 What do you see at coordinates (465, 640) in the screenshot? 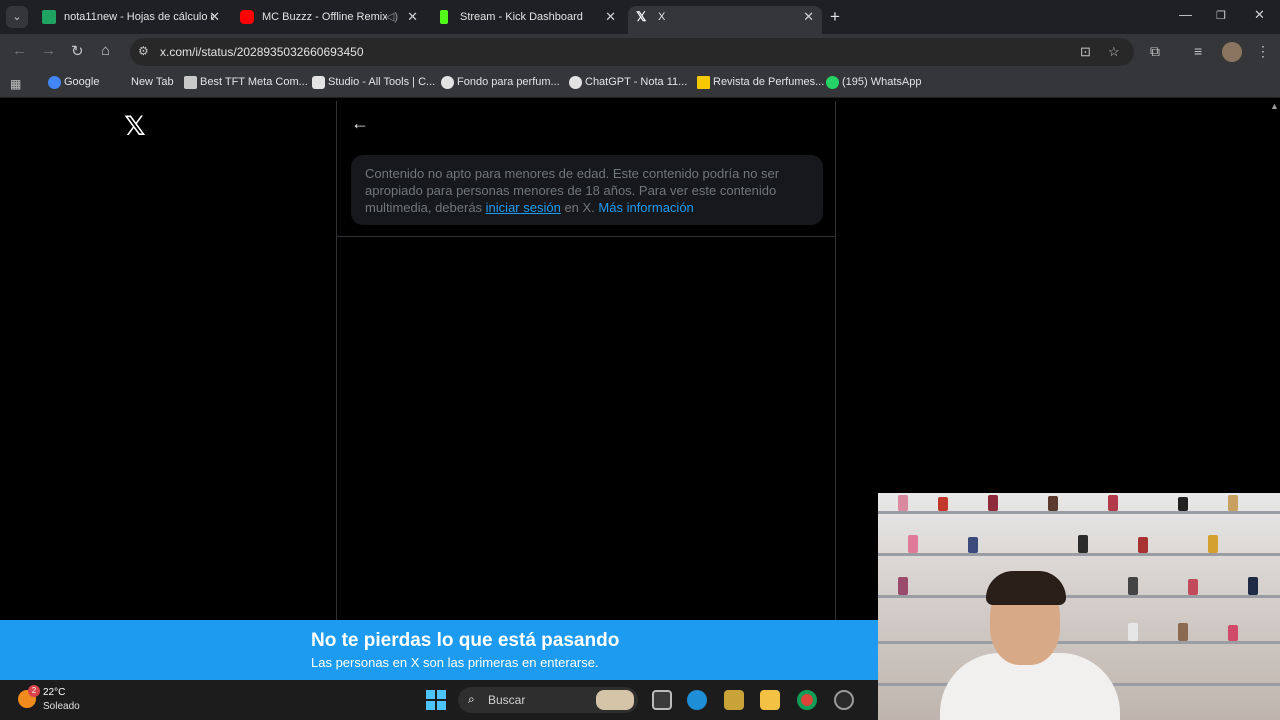
I see `banner-title: No te pierdas lo que está pasando` at bounding box center [465, 640].